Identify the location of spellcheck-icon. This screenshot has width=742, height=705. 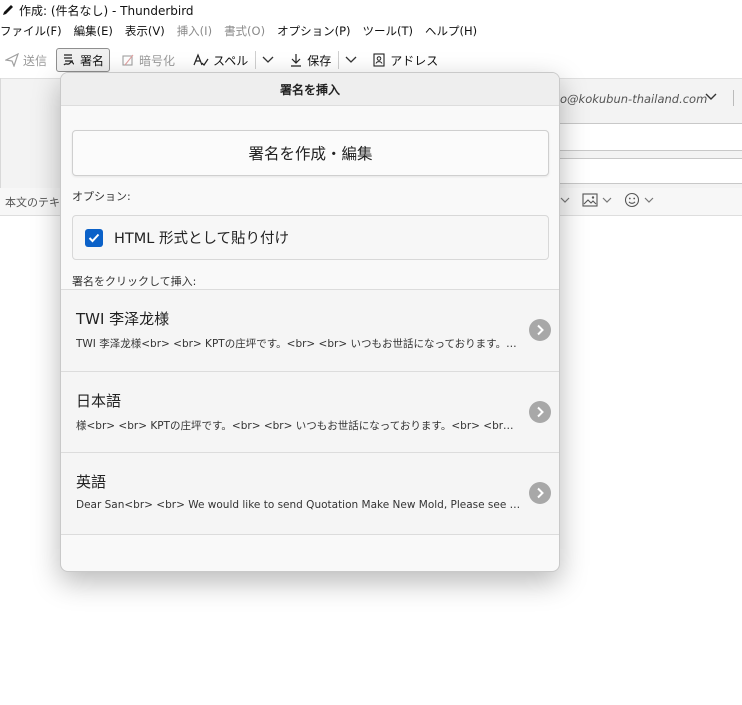
(201, 59).